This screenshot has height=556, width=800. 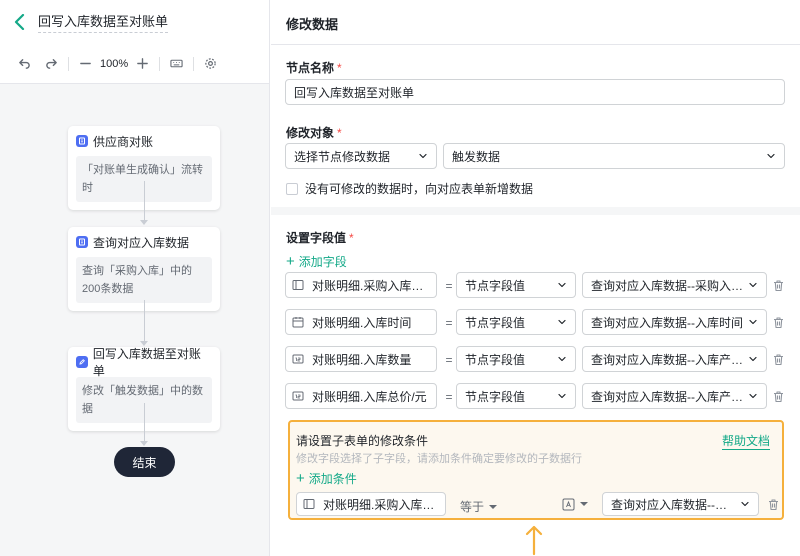 What do you see at coordinates (326, 478) in the screenshot?
I see `add-condition-button: + 添加条件` at bounding box center [326, 478].